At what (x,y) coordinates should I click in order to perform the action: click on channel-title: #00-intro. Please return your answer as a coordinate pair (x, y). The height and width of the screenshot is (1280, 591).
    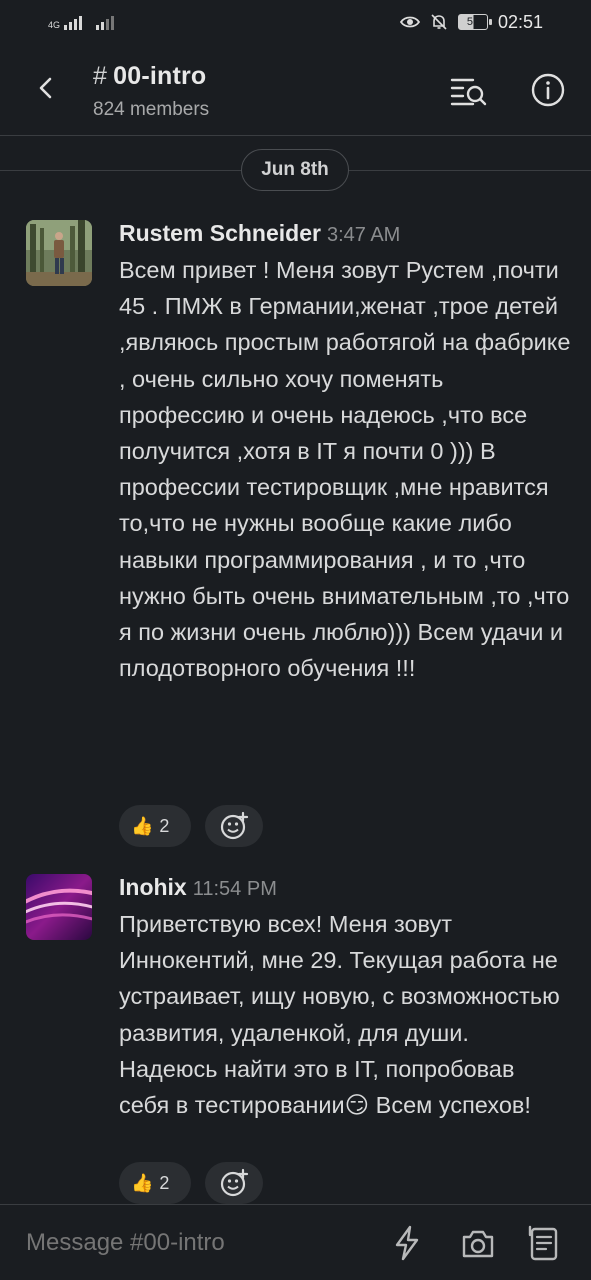
    Looking at the image, I should click on (149, 76).